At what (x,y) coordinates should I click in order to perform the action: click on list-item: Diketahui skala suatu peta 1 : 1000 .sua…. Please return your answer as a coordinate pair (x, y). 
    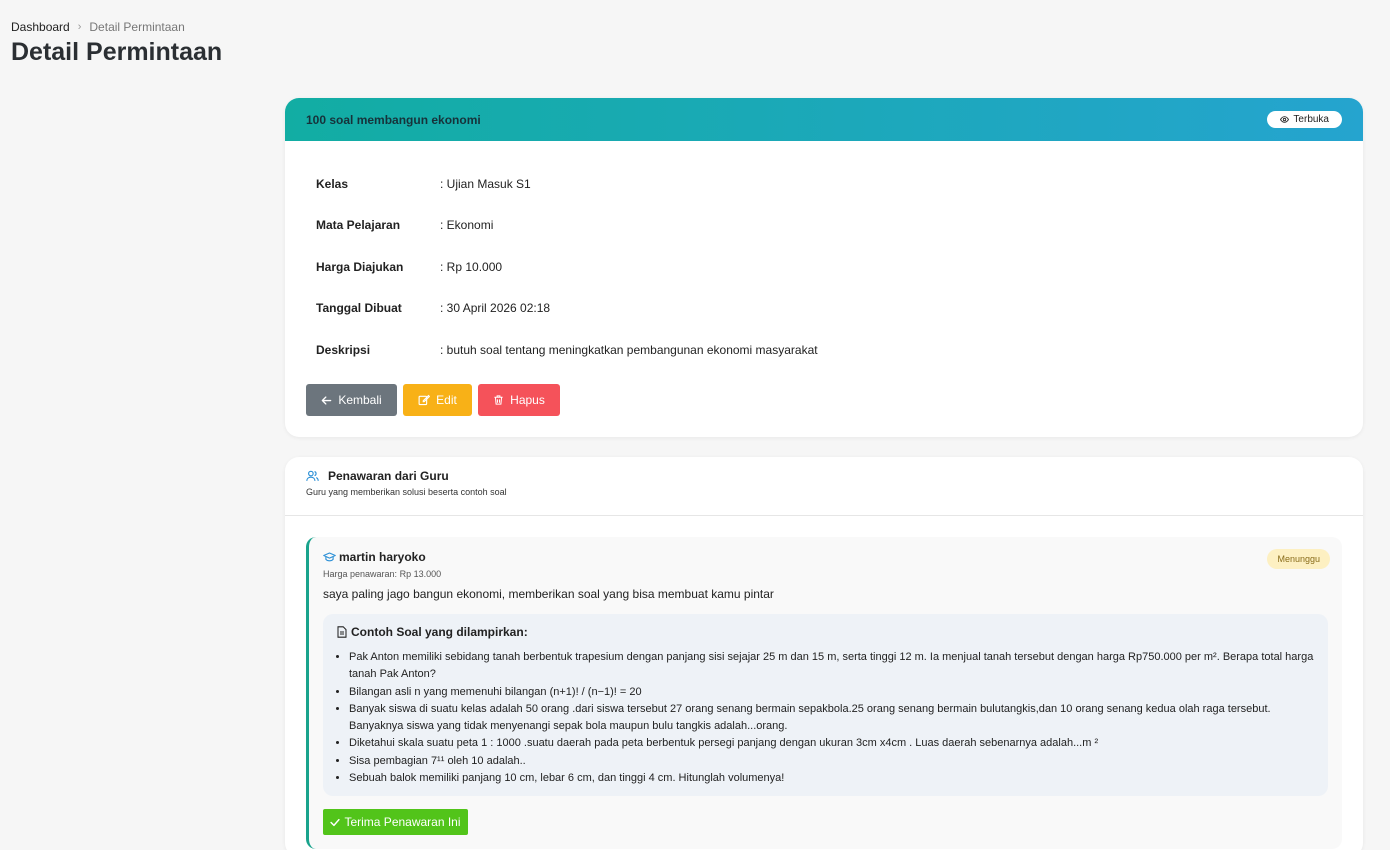
    Looking at the image, I should click on (831, 743).